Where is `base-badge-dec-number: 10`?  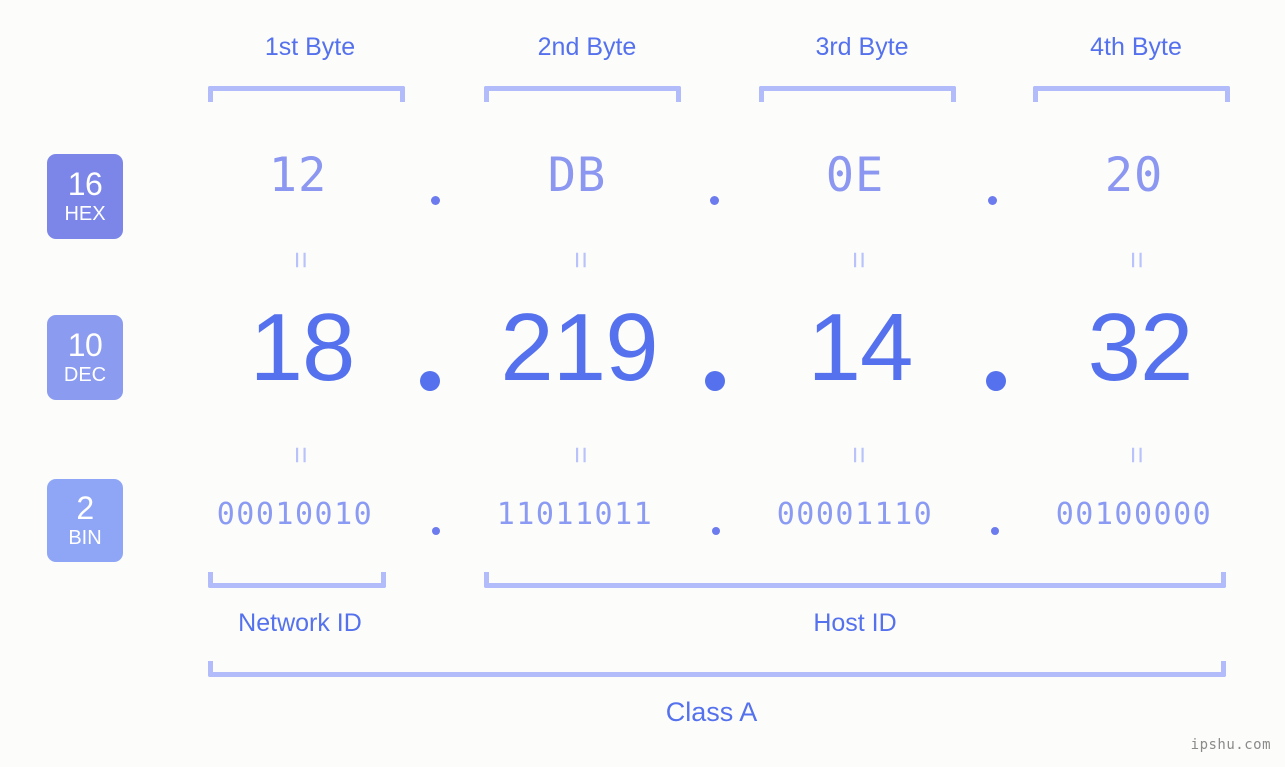
base-badge-dec-number: 10 is located at coordinates (85, 345).